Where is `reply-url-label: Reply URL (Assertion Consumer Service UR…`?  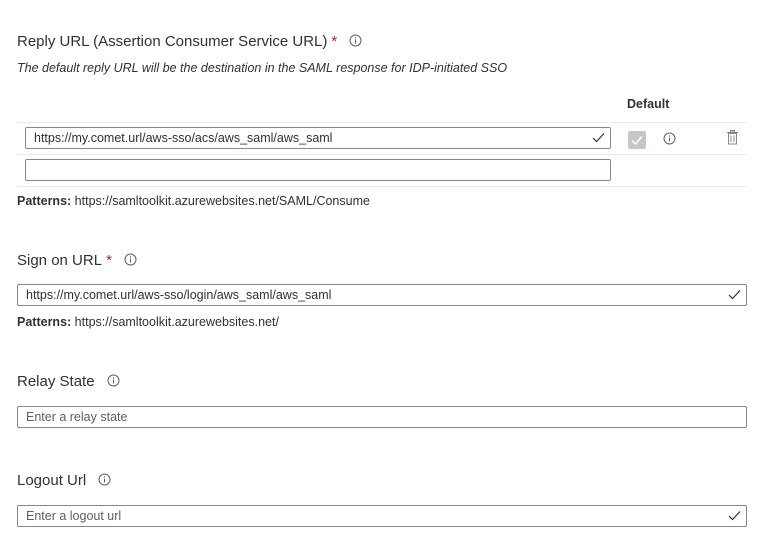 reply-url-label: Reply URL (Assertion Consumer Service UR… is located at coordinates (172, 41).